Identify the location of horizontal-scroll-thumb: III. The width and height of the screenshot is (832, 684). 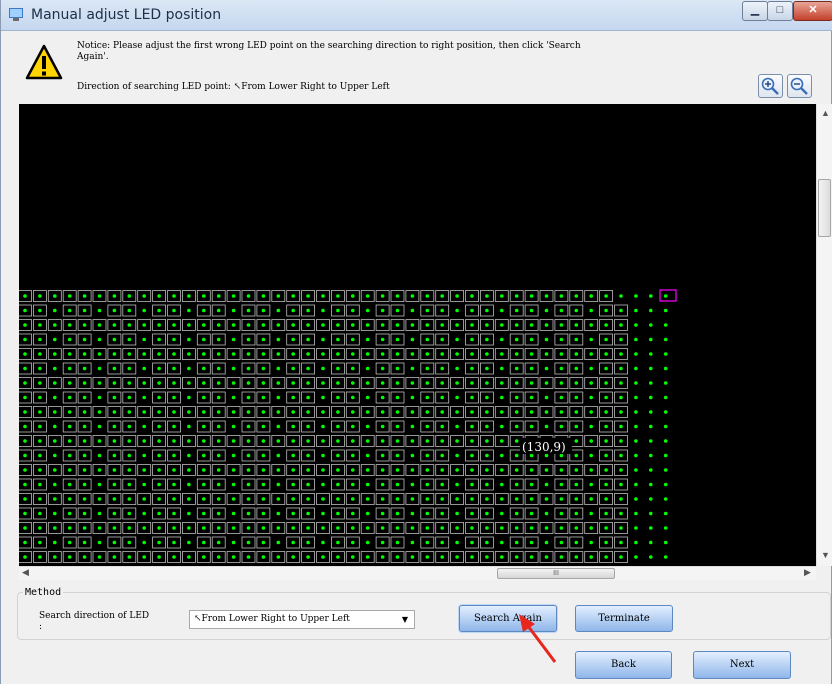
(556, 573).